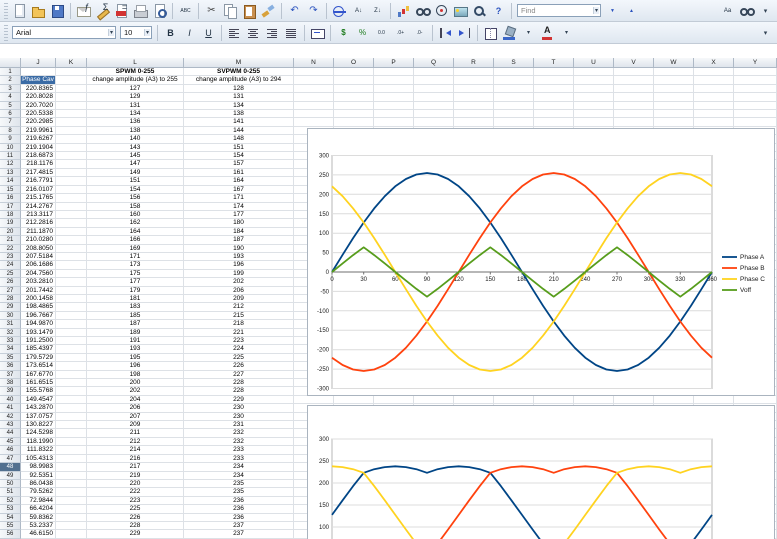 The width and height of the screenshot is (777, 539). What do you see at coordinates (239, 198) in the screenshot?
I see `cell-M16: 171` at bounding box center [239, 198].